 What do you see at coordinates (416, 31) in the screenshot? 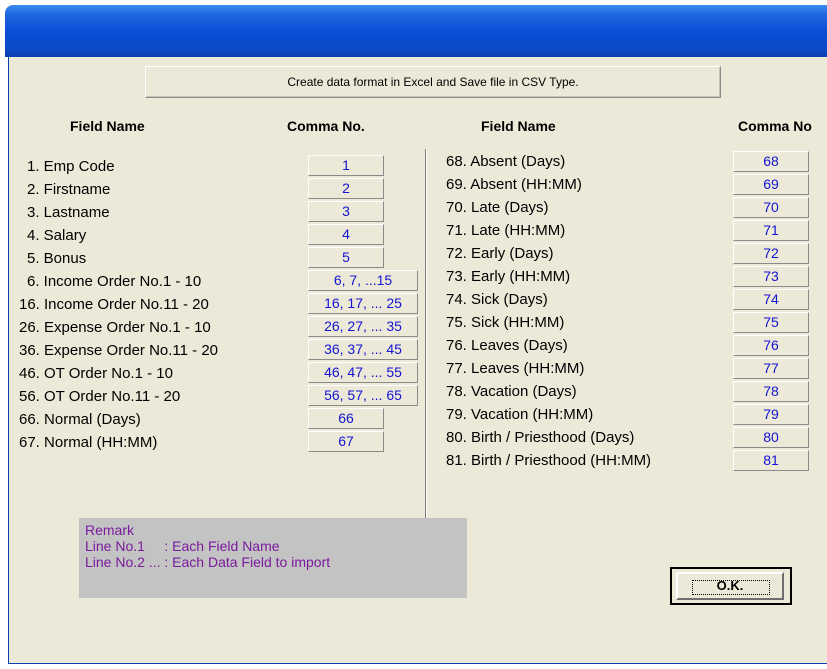
I see `title-bar` at bounding box center [416, 31].